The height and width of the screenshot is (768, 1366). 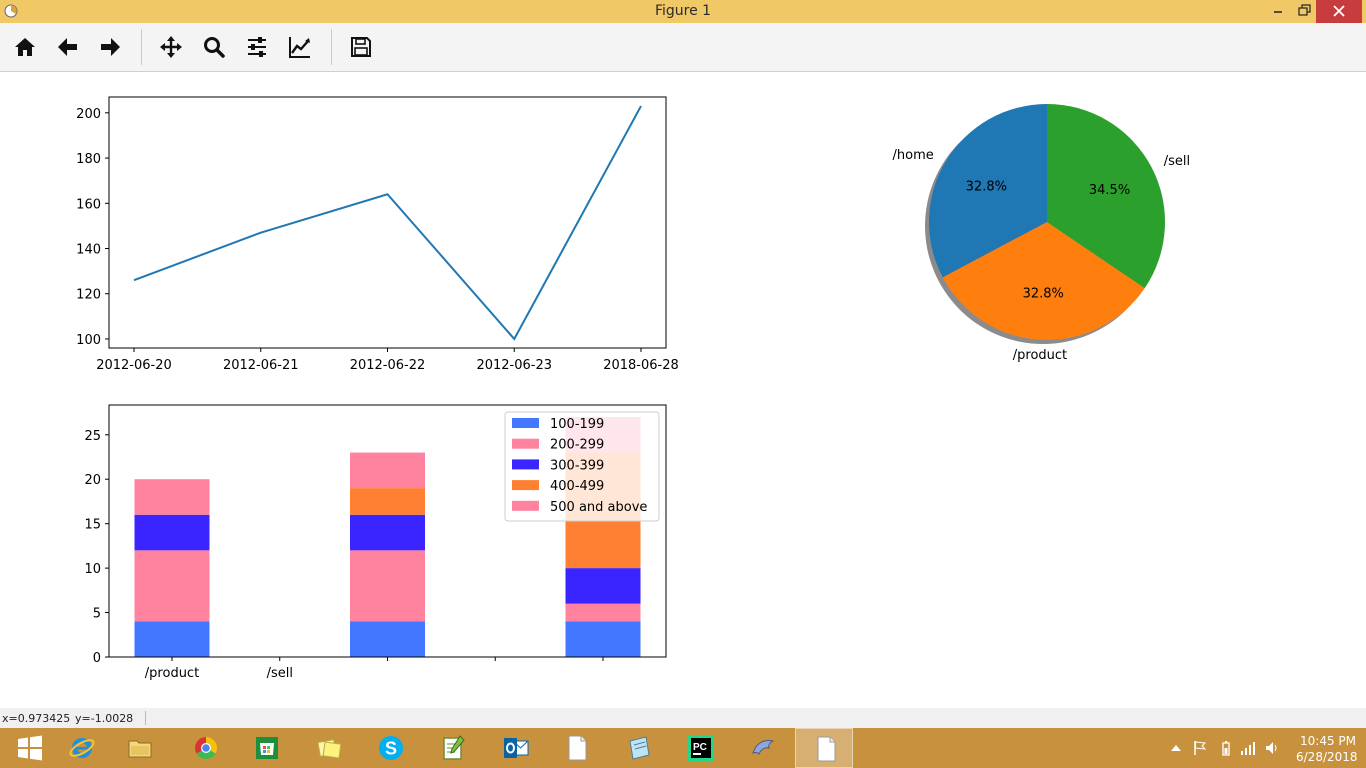 I want to click on clock-date: 6/28/2018, so click(x=1327, y=757).